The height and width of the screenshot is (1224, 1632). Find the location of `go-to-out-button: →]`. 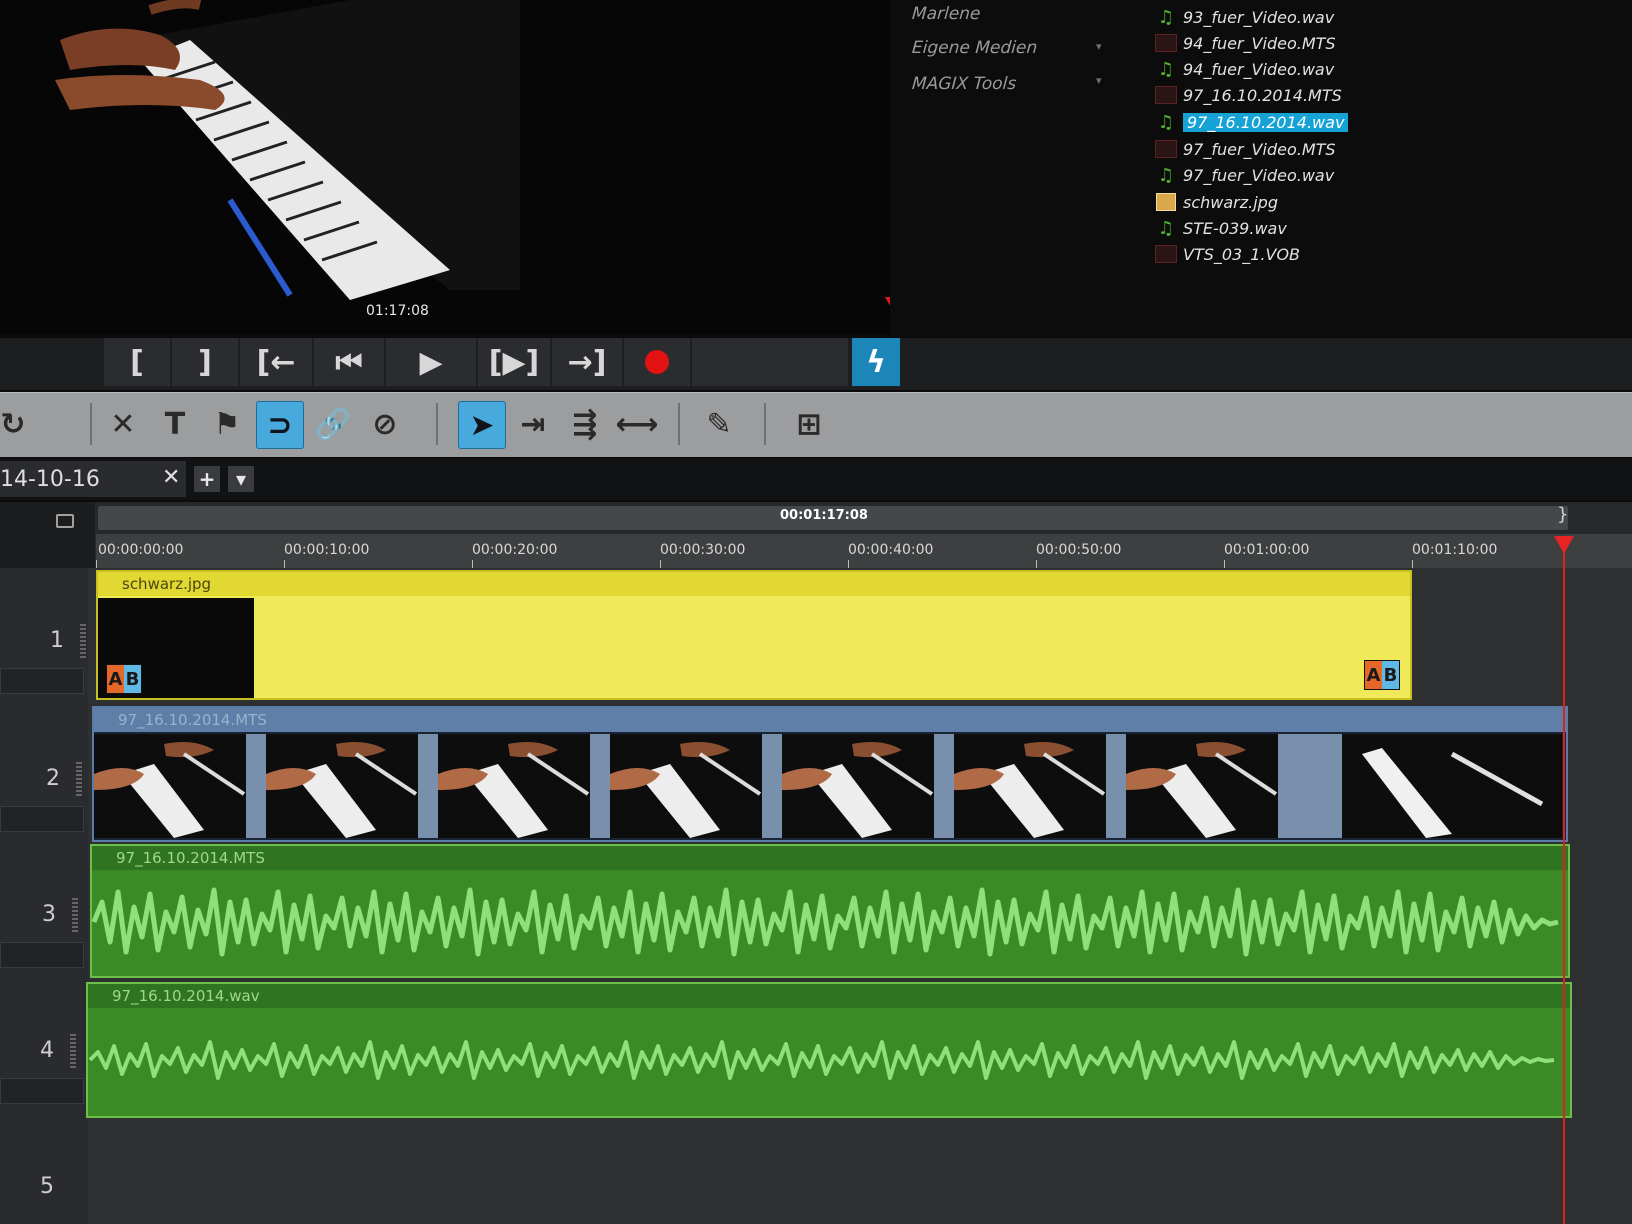

go-to-out-button: →] is located at coordinates (587, 362).